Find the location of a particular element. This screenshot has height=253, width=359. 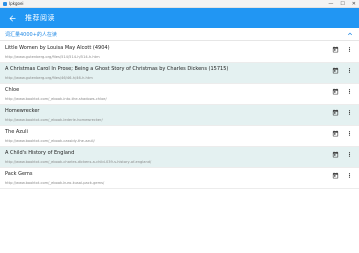

maximize-button: ☐ is located at coordinates (342, 4).